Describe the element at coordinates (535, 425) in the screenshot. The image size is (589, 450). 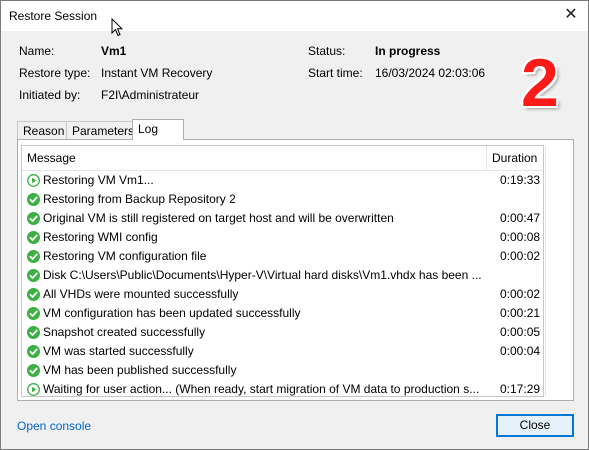
I see `close-button: Close` at that location.